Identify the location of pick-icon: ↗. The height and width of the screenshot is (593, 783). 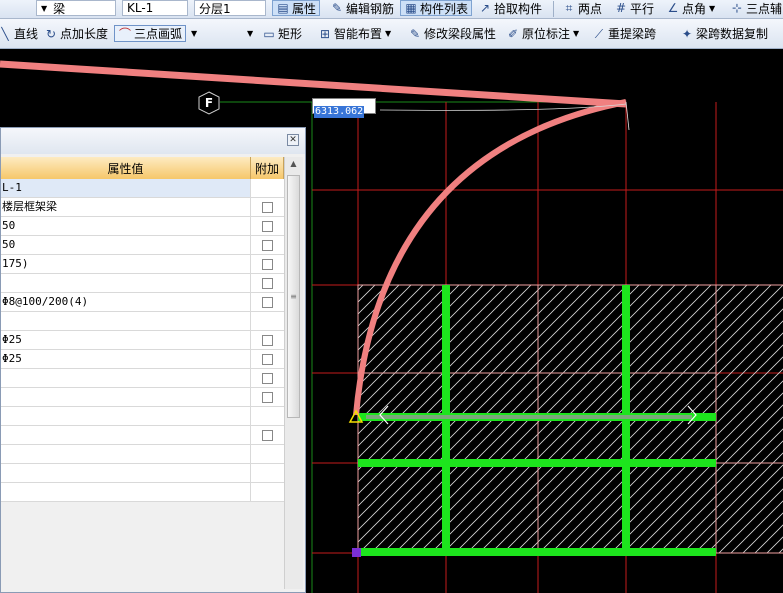
(485, 8).